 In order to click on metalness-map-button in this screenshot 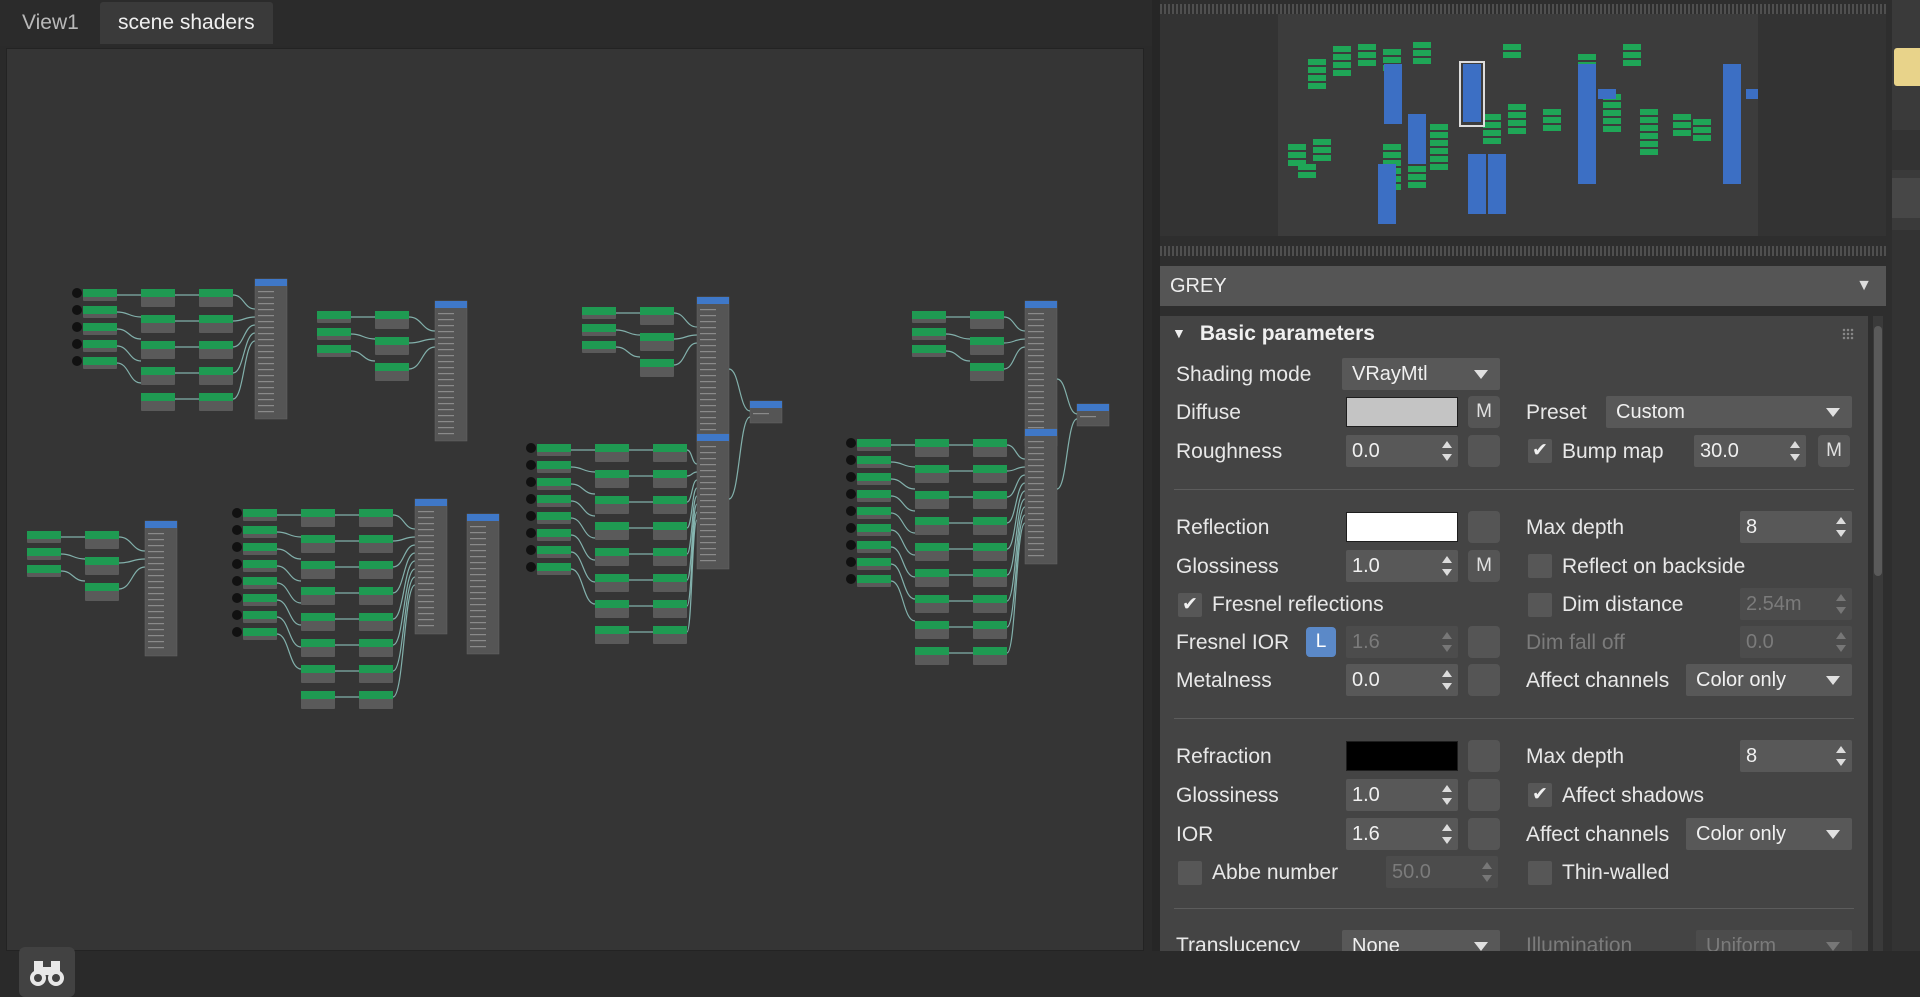, I will do `click(1484, 680)`.